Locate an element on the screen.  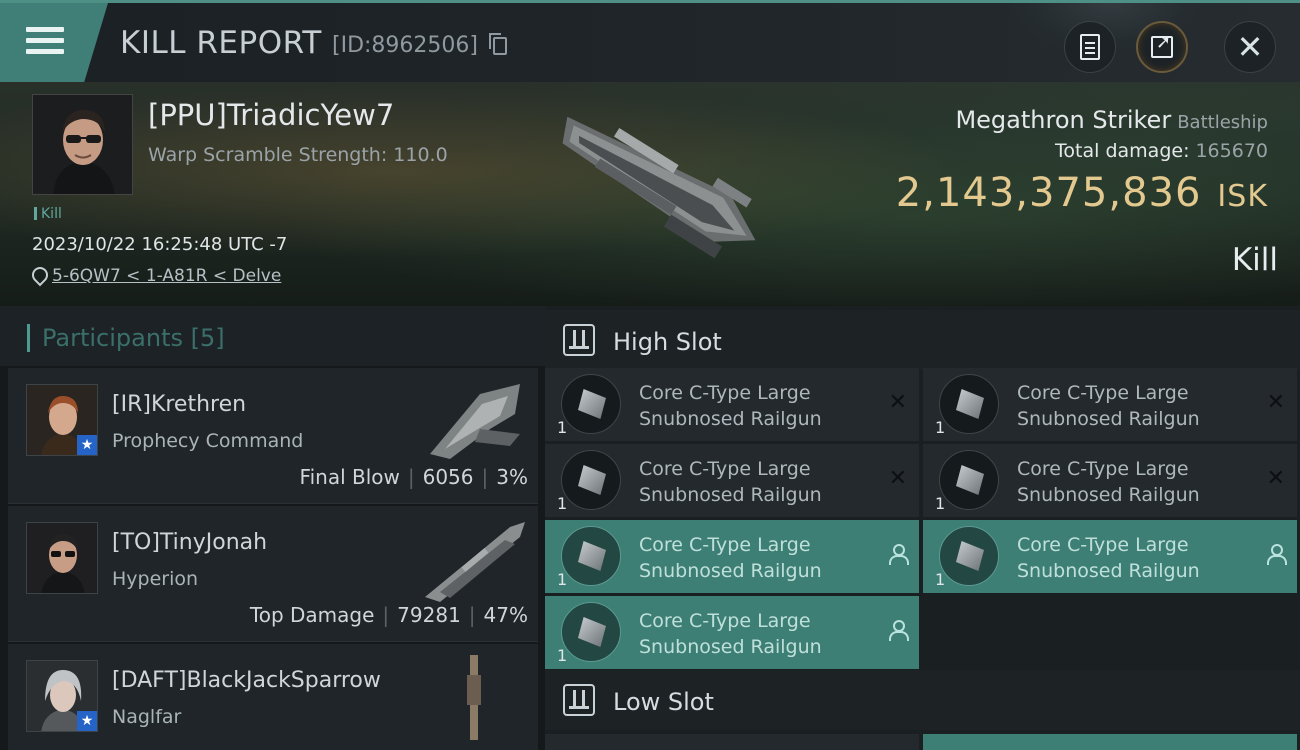
share-icon is located at coordinates (1162, 45).